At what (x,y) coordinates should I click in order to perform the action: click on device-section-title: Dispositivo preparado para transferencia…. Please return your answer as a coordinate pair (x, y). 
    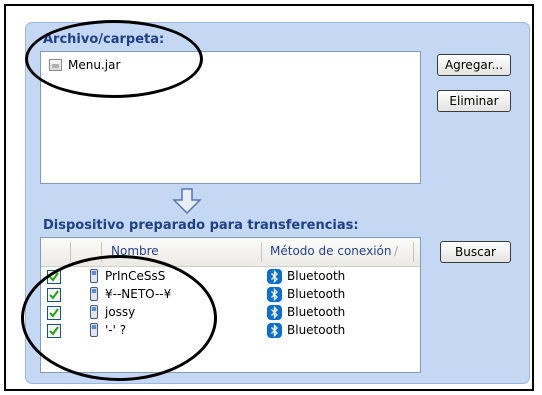
    Looking at the image, I should click on (201, 225).